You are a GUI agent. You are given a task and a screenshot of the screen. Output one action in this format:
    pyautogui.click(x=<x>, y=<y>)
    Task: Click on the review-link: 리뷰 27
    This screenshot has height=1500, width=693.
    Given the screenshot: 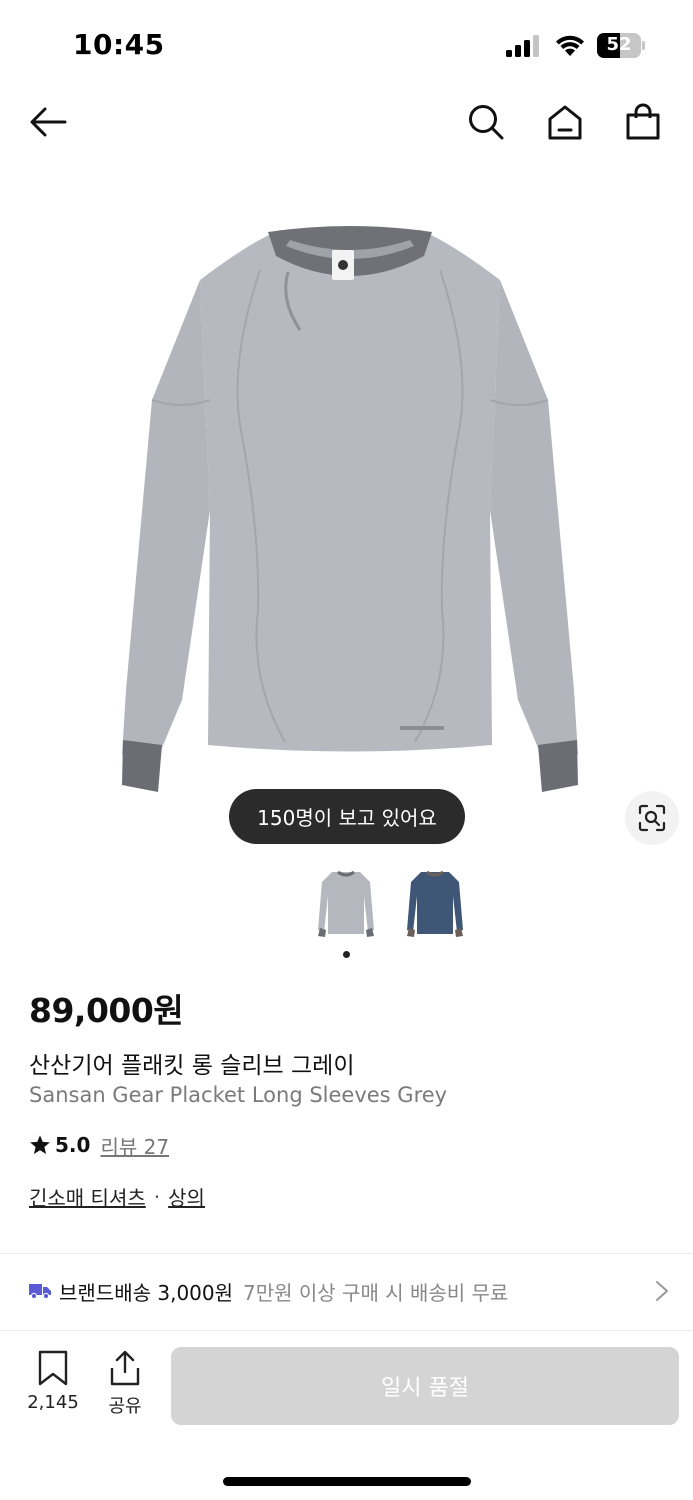 What is the action you would take?
    pyautogui.click(x=134, y=1145)
    